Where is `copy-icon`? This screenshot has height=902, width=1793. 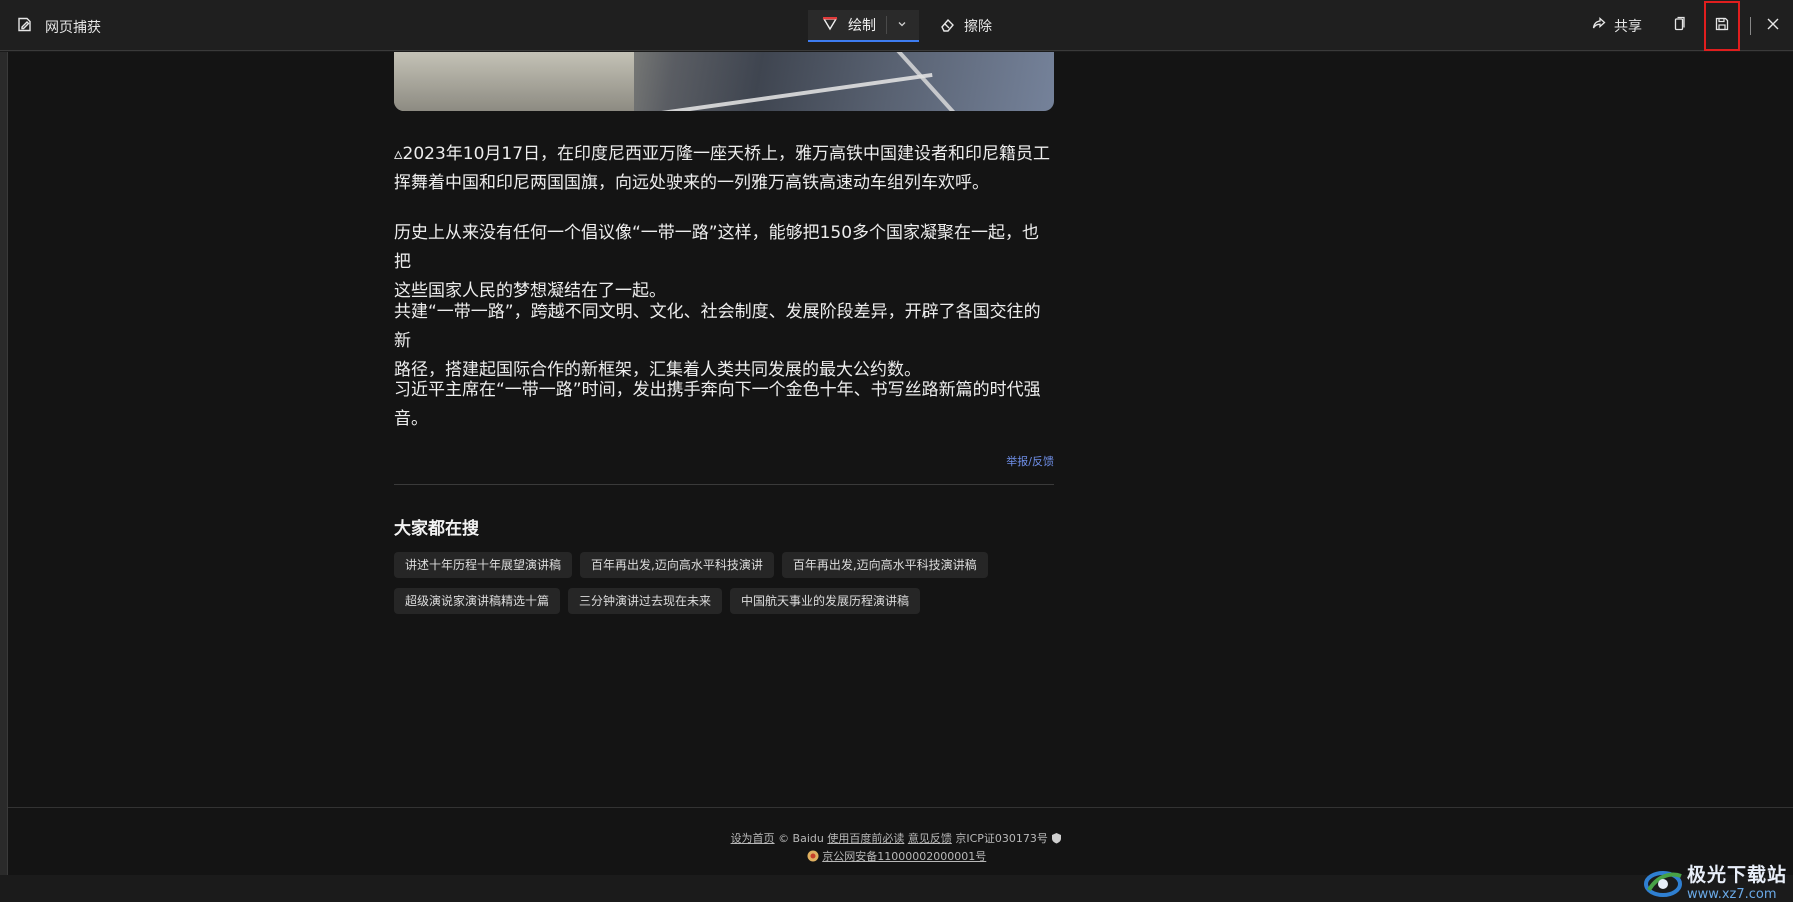 copy-icon is located at coordinates (1679, 26).